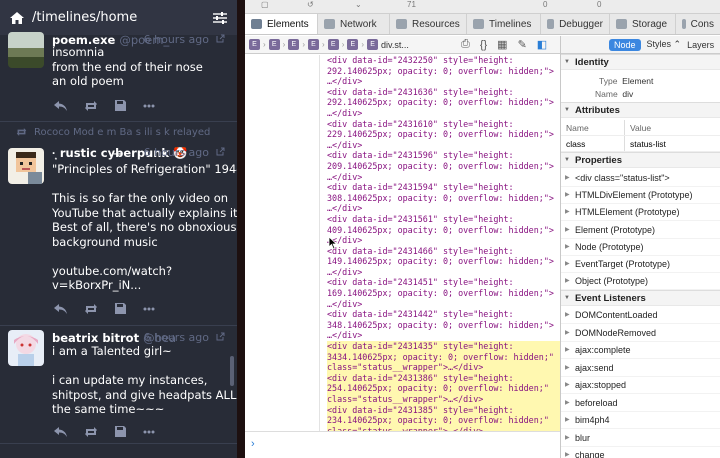 The height and width of the screenshot is (458, 720). Describe the element at coordinates (443, 314) in the screenshot. I see `dom-node-line: <div data-id="2431442" style="height:` at that location.